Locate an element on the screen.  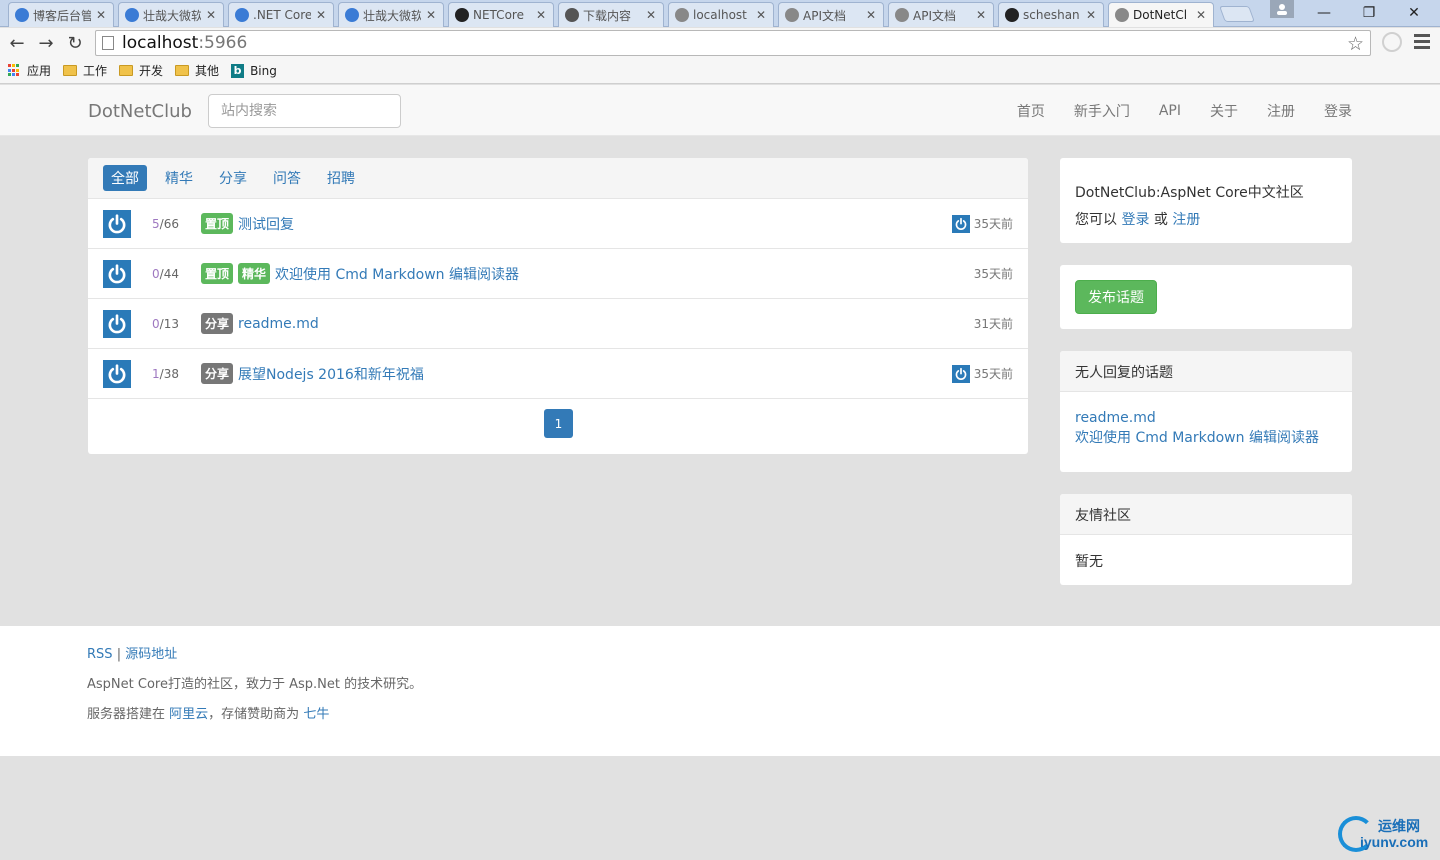
view-count: 38 is located at coordinates (171, 373).